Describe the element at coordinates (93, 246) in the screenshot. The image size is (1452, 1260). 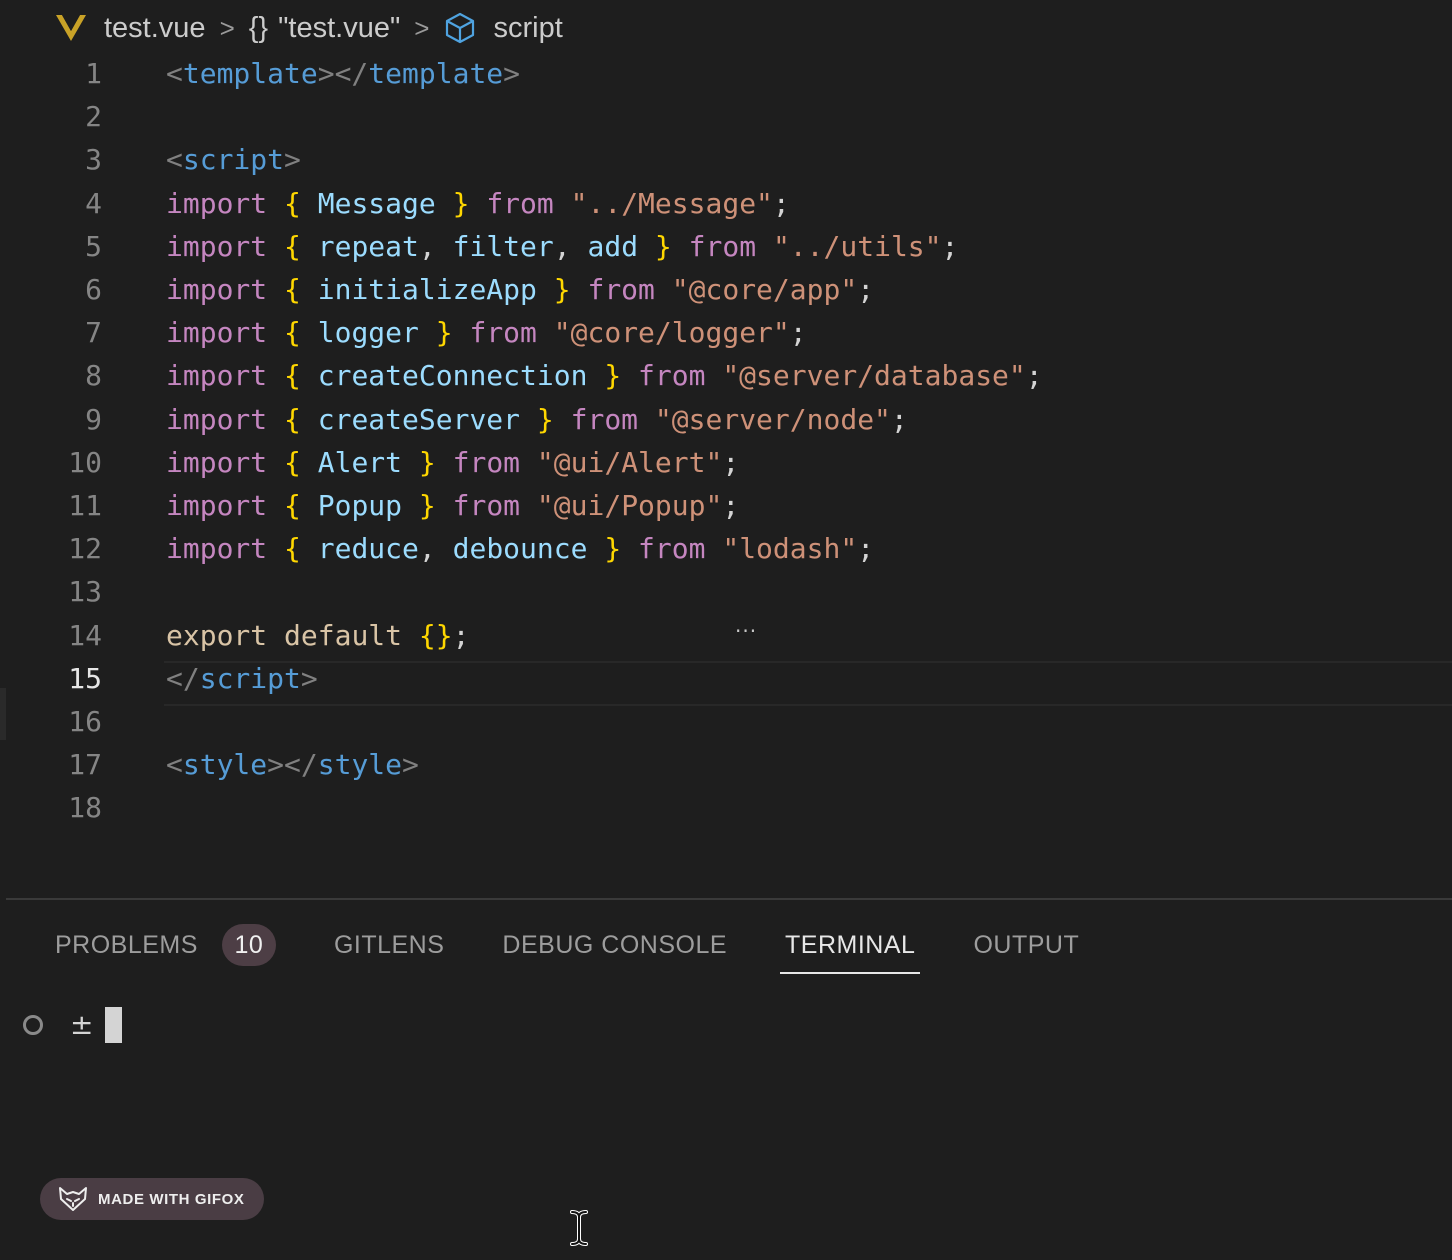
I see `line-number: 5` at that location.